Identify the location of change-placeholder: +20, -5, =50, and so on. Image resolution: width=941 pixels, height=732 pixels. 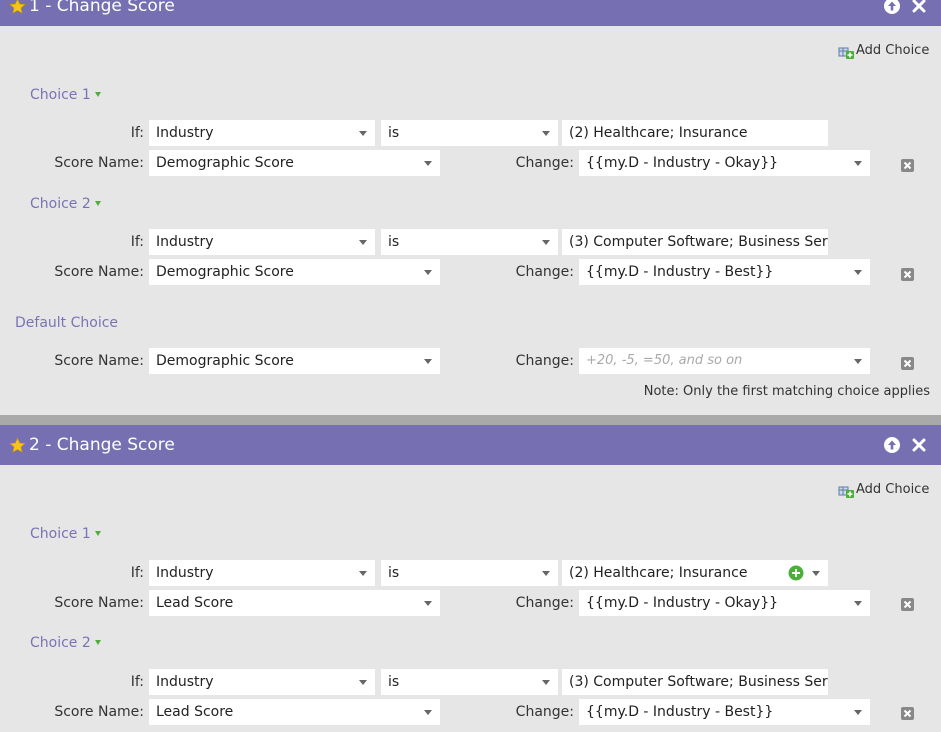
(664, 360).